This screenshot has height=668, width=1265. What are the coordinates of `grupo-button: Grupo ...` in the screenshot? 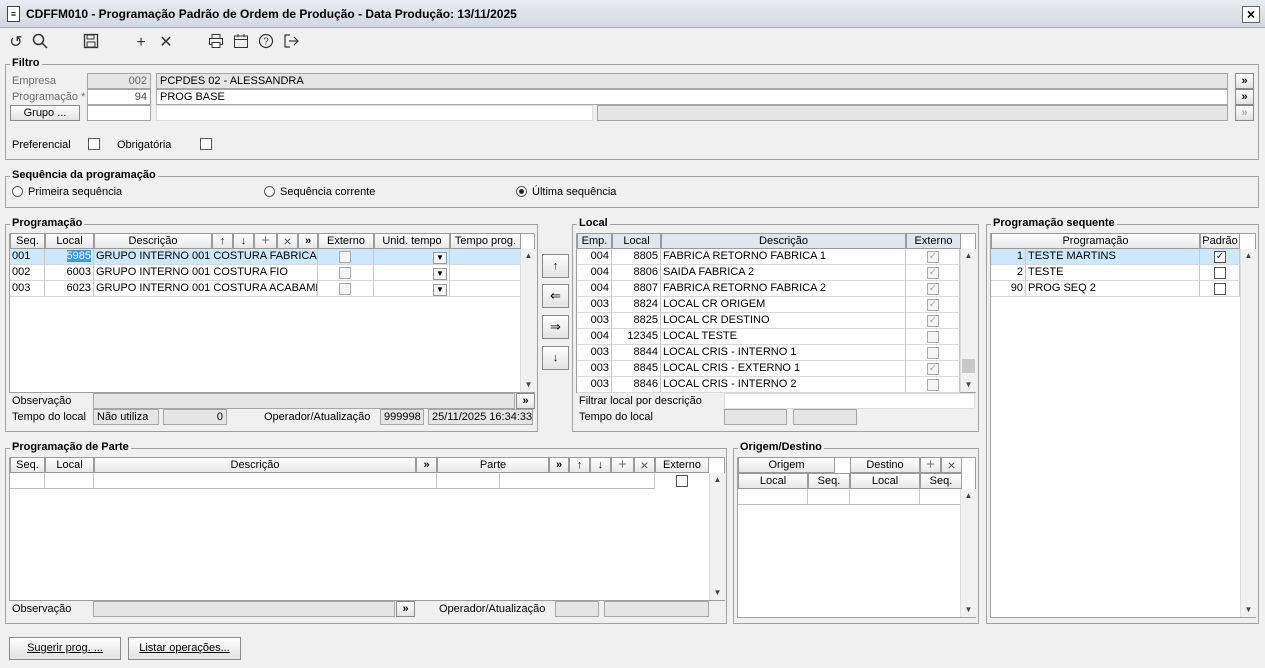 It's located at (45, 113).